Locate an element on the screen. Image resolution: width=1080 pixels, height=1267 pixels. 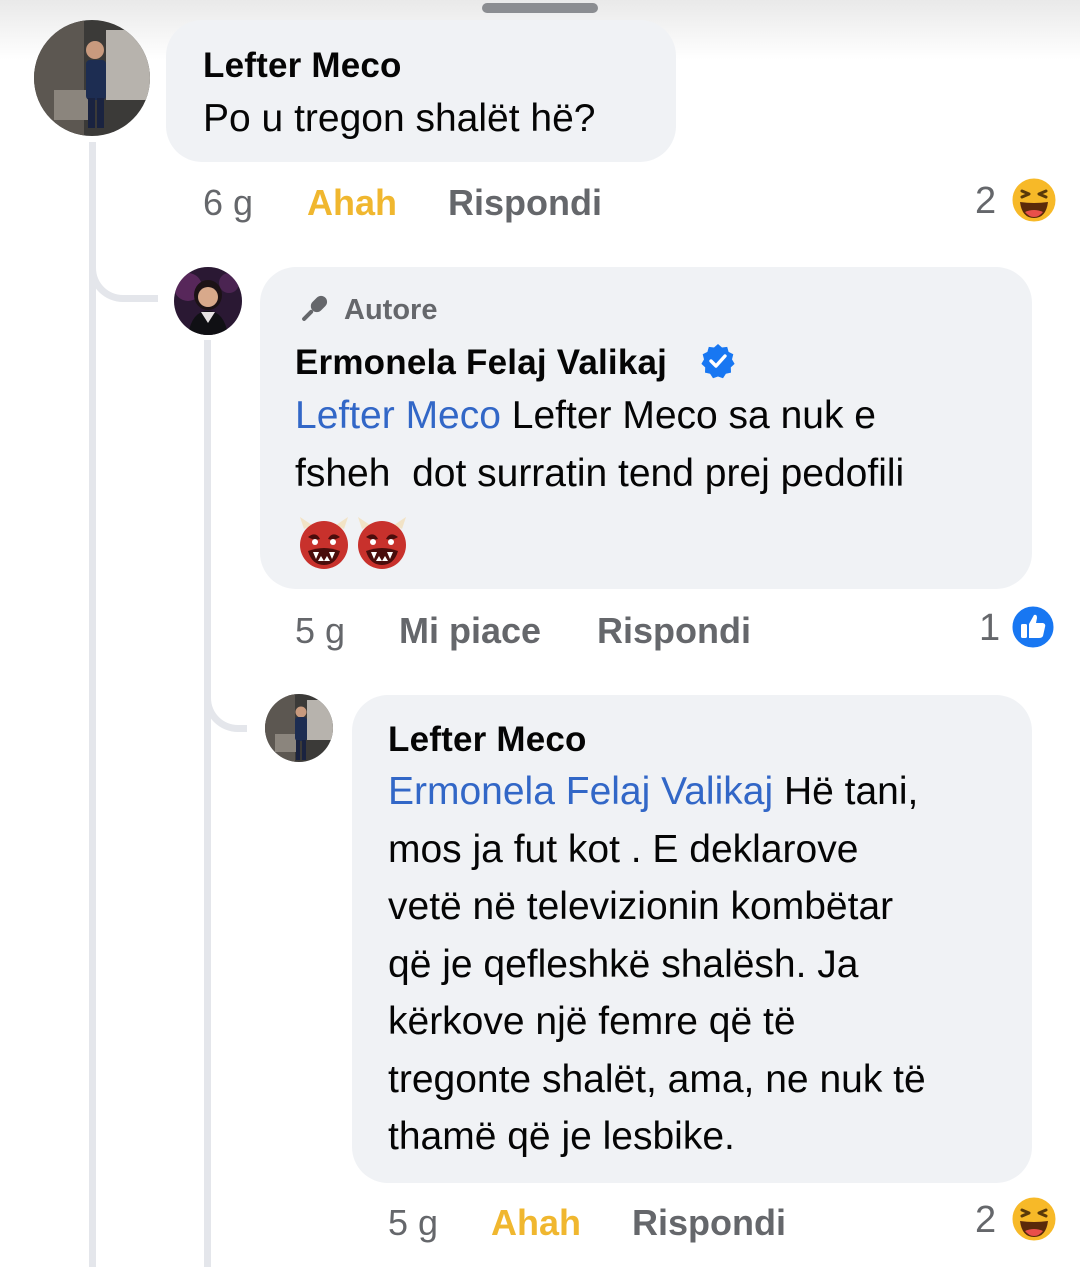
comment-text-line: Lefter Meco Lefter Meco sa nuk e is located at coordinates (585, 416).